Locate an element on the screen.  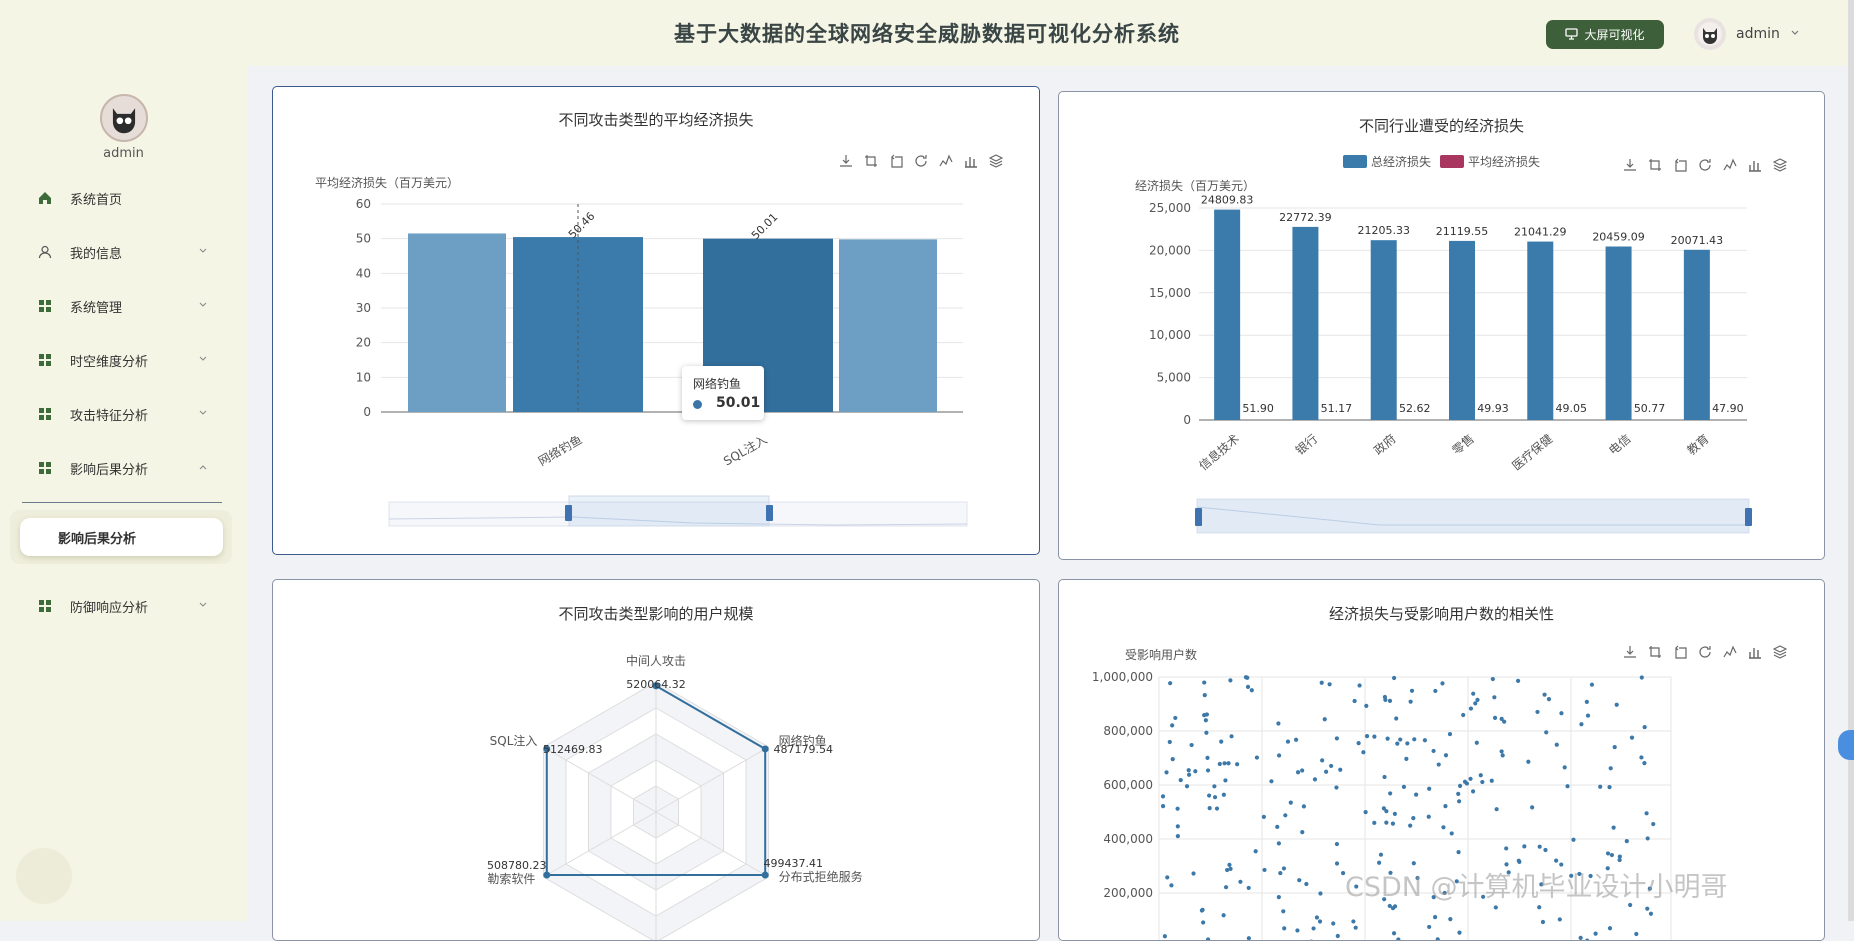
legend-label: 平均经济损失 is located at coordinates (1504, 161).